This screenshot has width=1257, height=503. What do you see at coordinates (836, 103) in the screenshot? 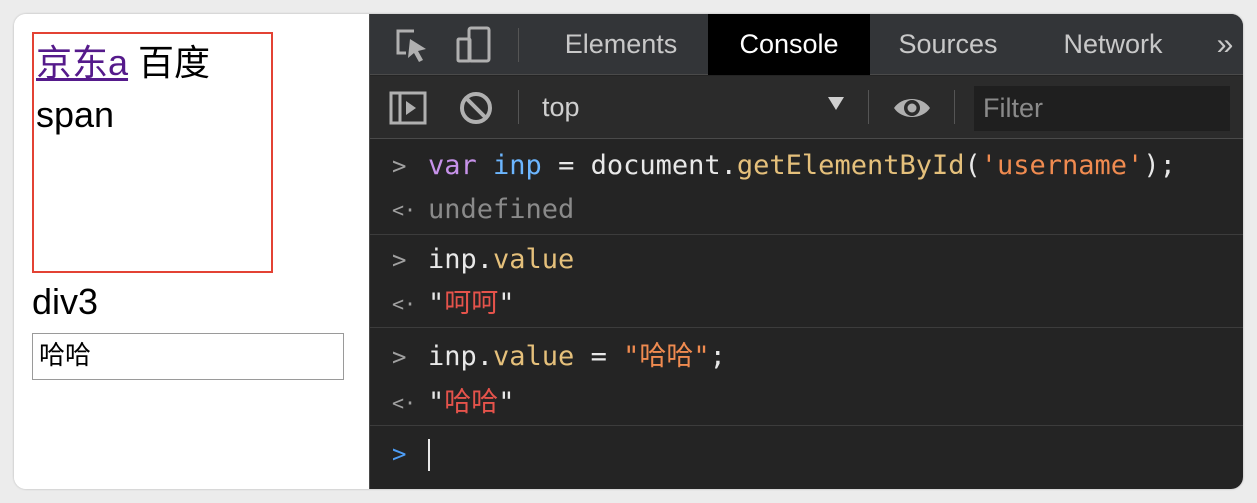
I see `dropdown-caret-icon` at bounding box center [836, 103].